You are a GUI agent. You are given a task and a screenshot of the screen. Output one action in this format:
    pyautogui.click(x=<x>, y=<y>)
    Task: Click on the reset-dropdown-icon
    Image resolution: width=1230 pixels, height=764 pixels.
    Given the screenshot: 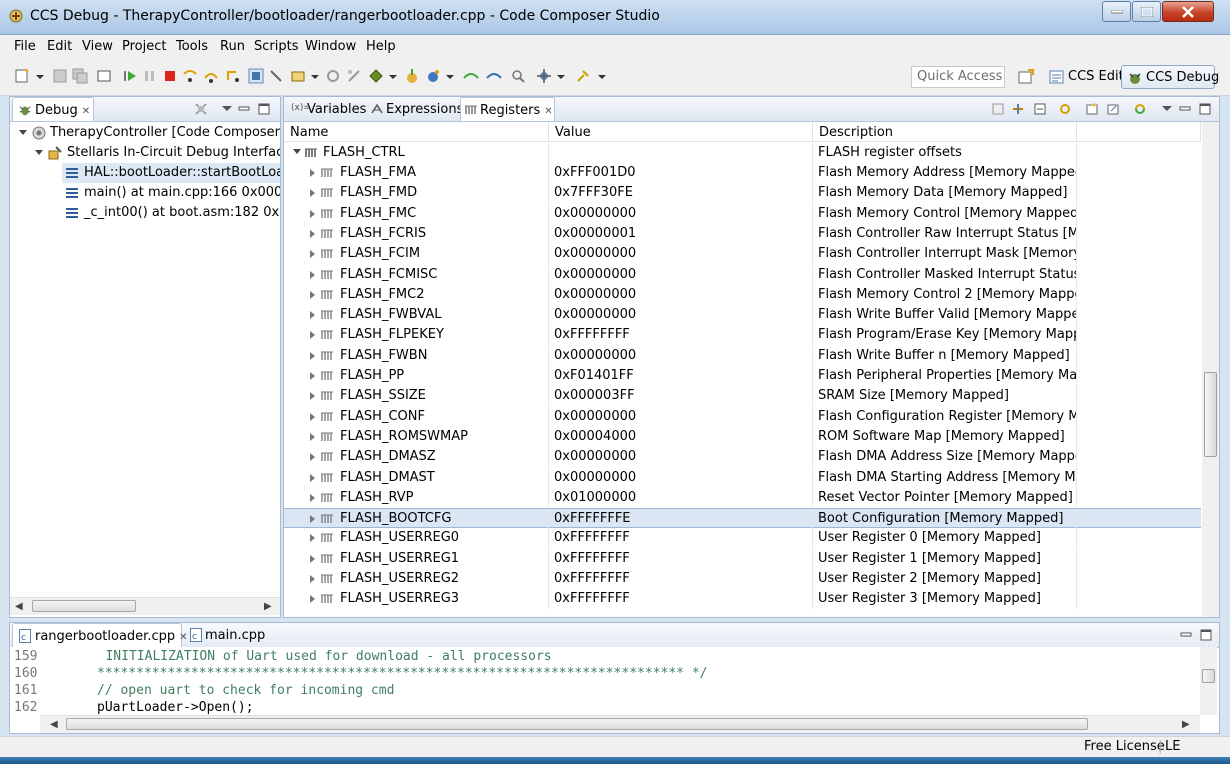 What is the action you would take?
    pyautogui.click(x=315, y=77)
    